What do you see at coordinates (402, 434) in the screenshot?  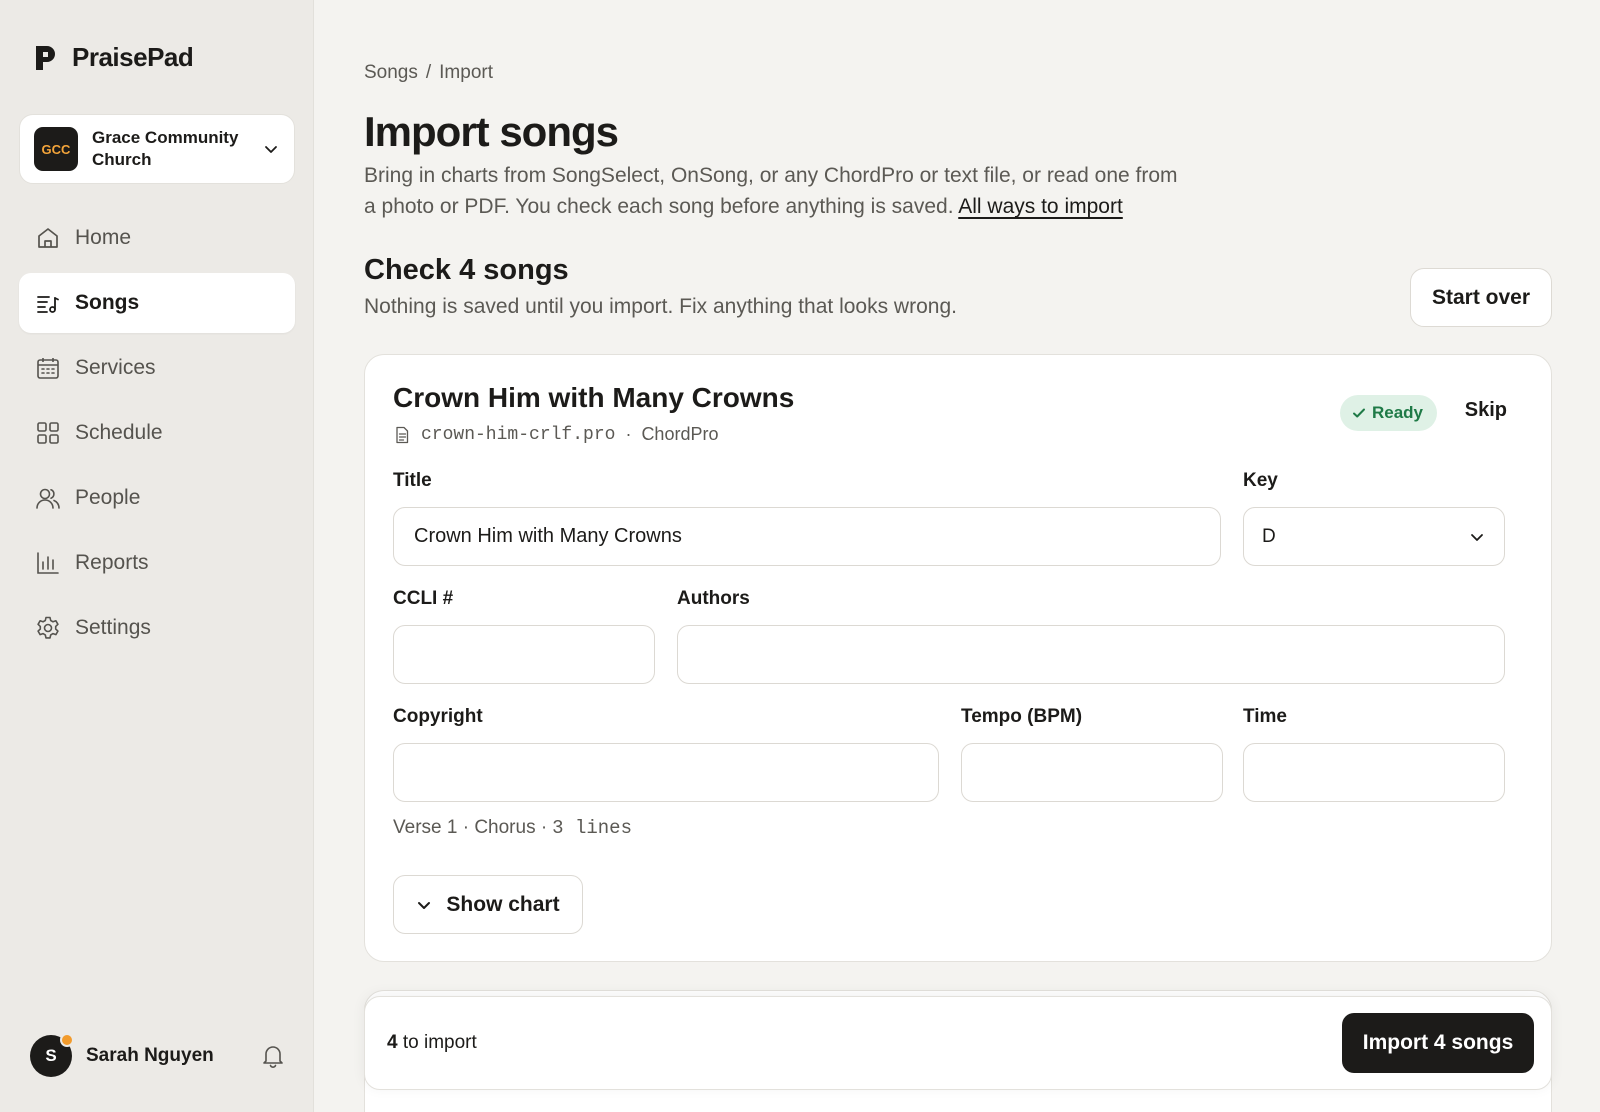 I see `file-icon` at bounding box center [402, 434].